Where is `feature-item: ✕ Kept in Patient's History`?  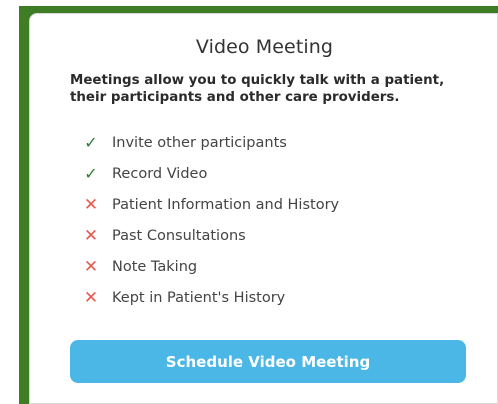 feature-item: ✕ Kept in Patient's History is located at coordinates (209, 297).